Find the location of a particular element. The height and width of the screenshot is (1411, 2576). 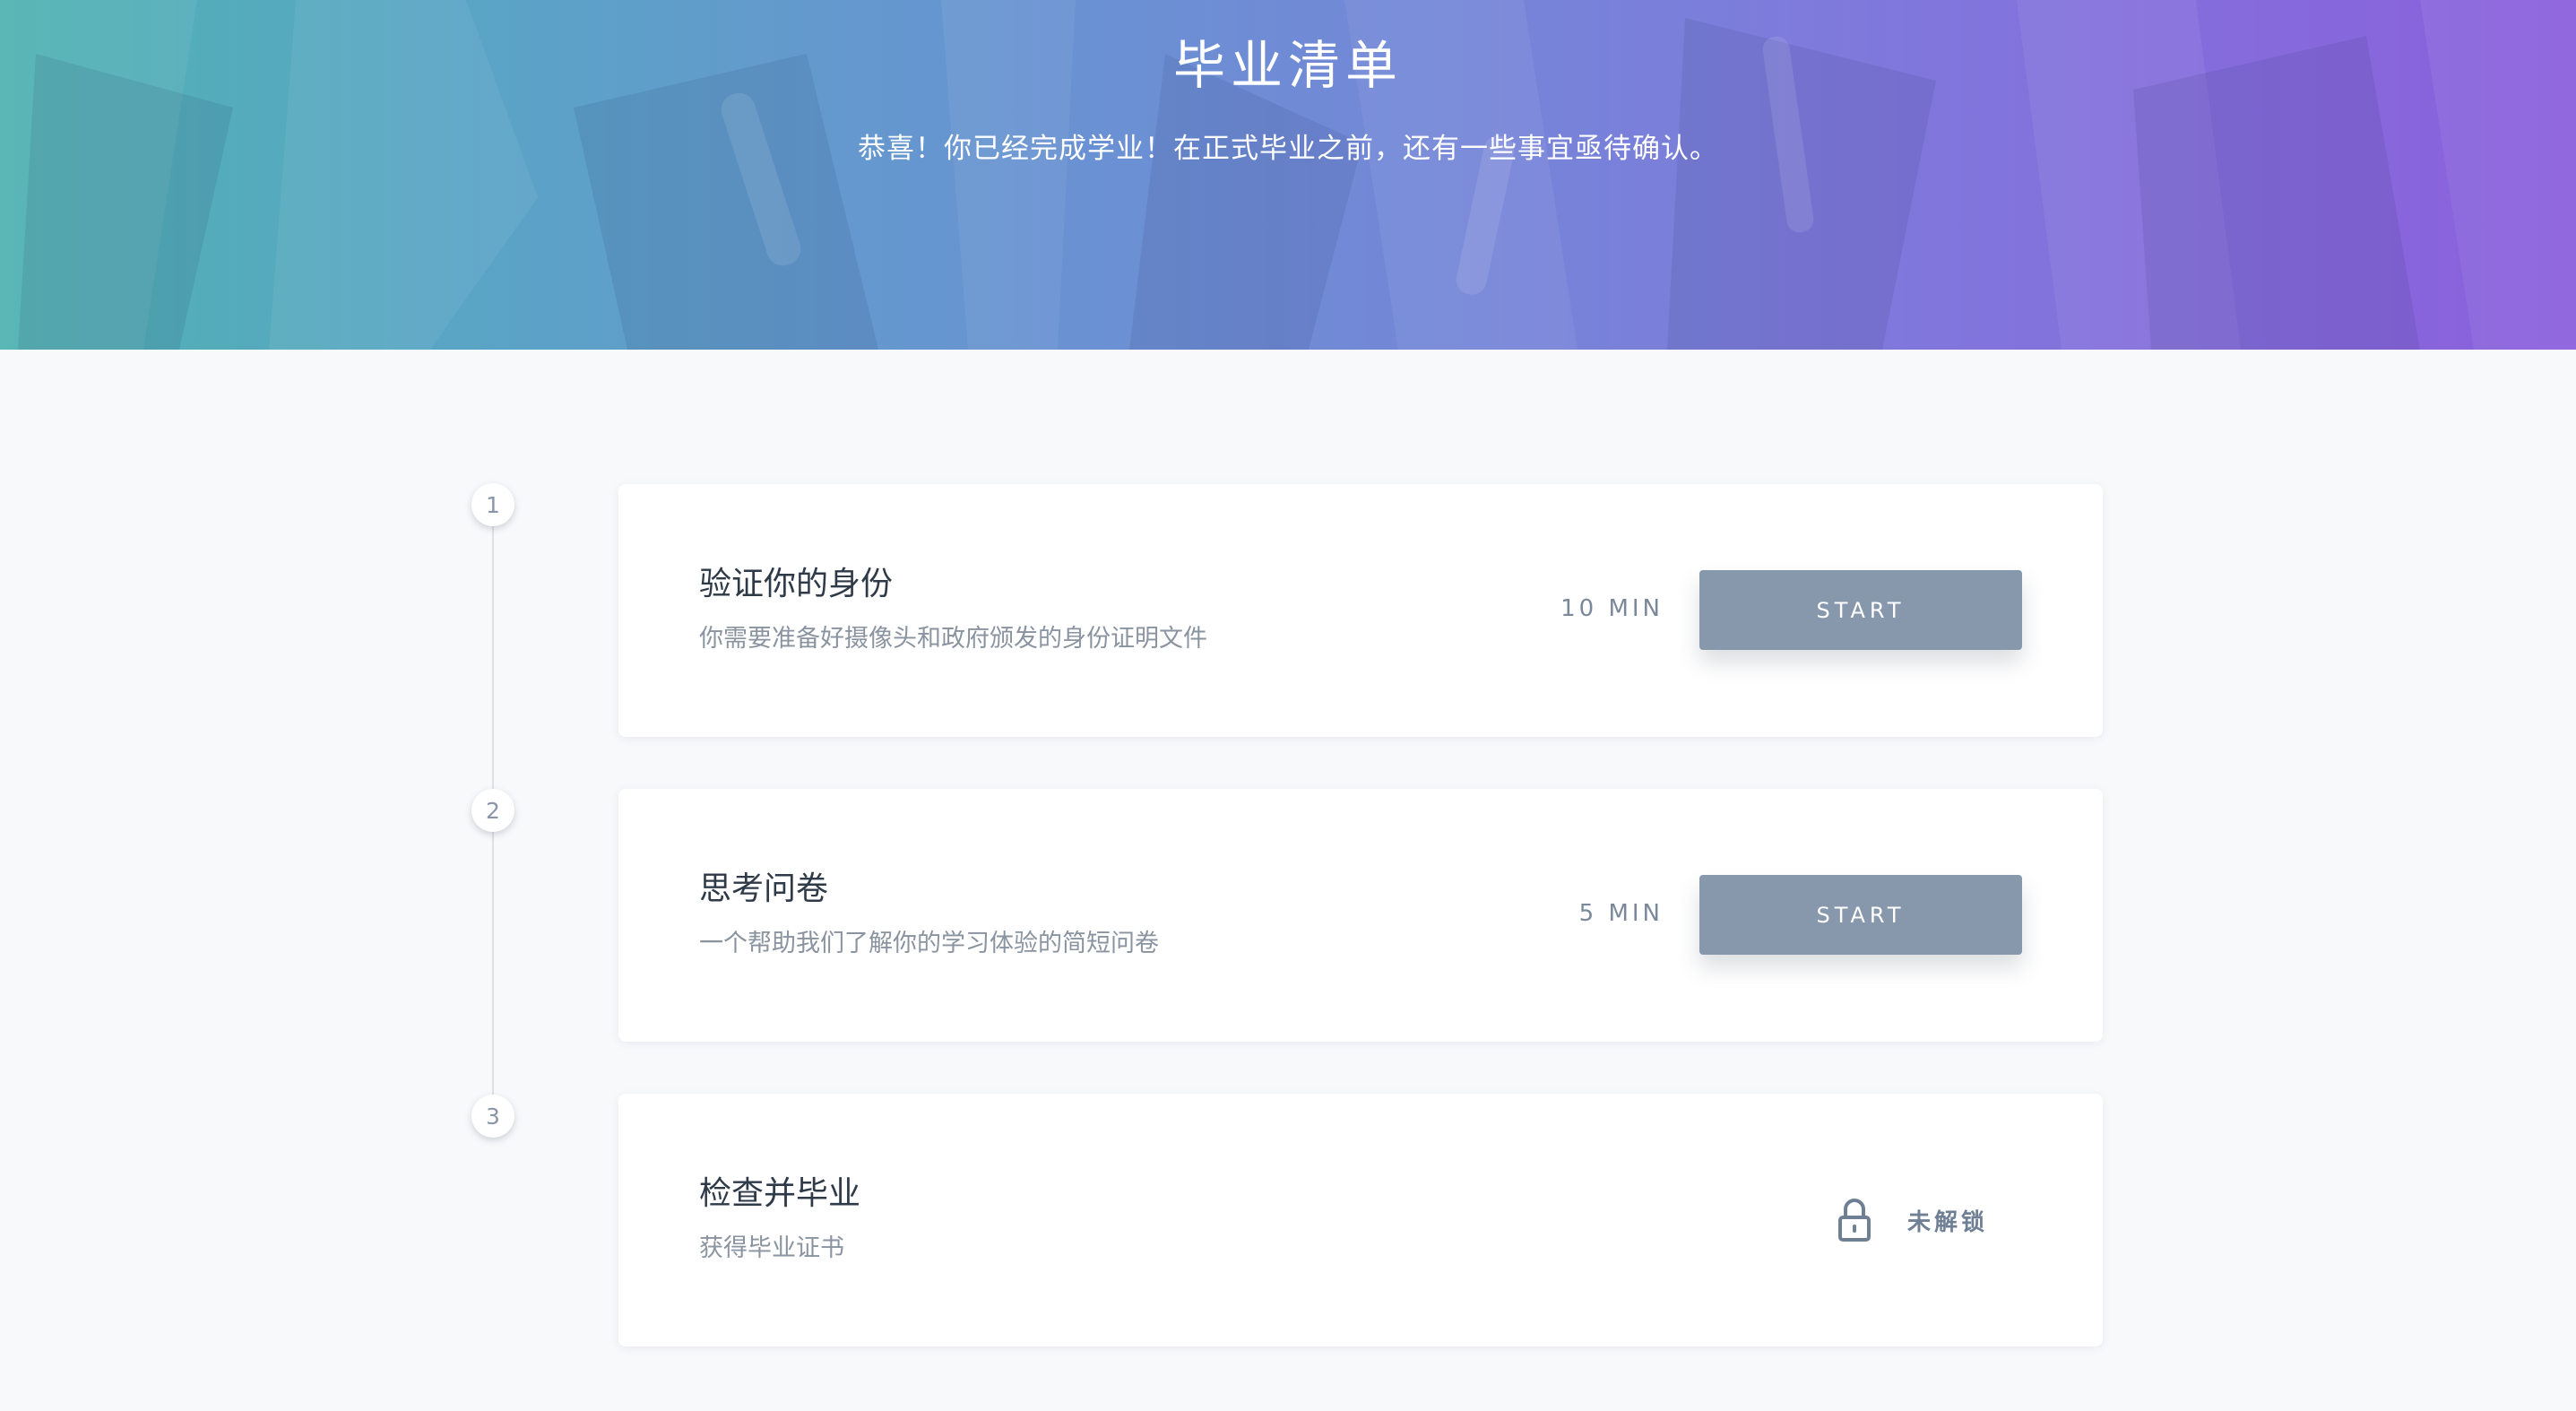

step-number-2: 2 is located at coordinates (492, 810).